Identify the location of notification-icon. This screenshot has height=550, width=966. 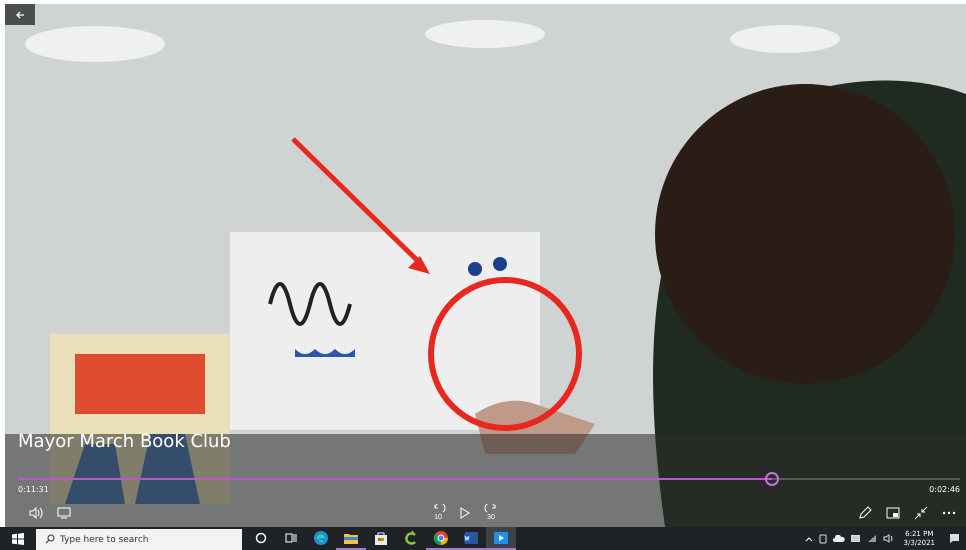
(954, 538).